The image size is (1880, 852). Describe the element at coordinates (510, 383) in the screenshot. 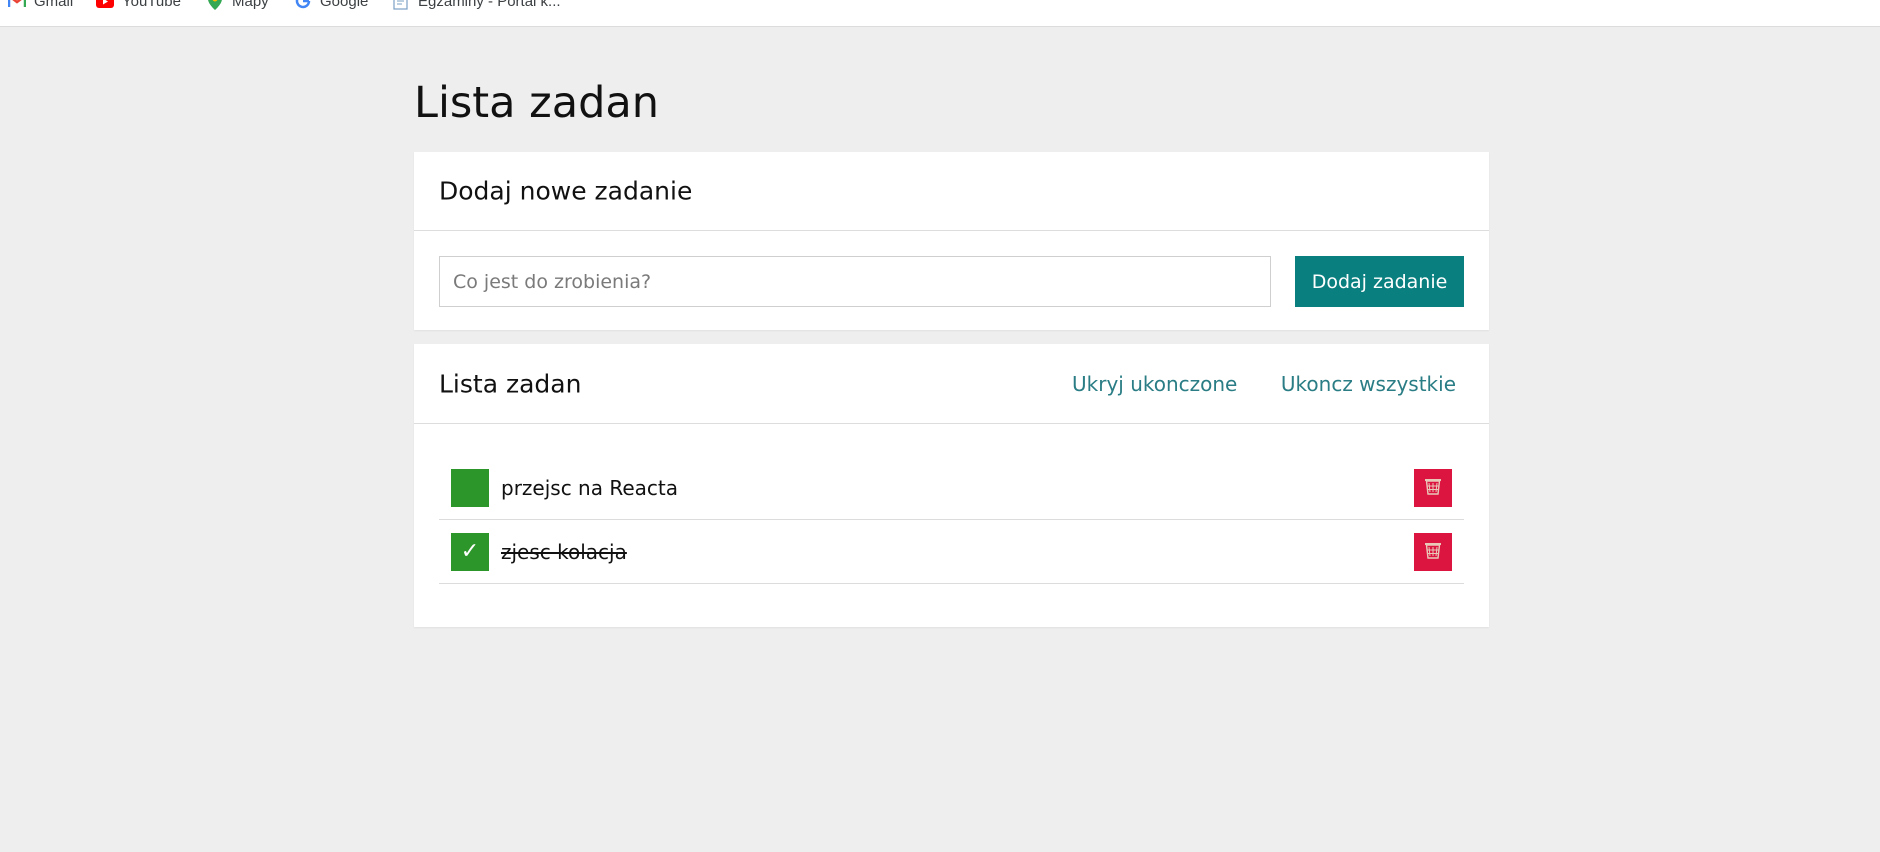

I see `task-list-card-title: Lista zadan` at that location.